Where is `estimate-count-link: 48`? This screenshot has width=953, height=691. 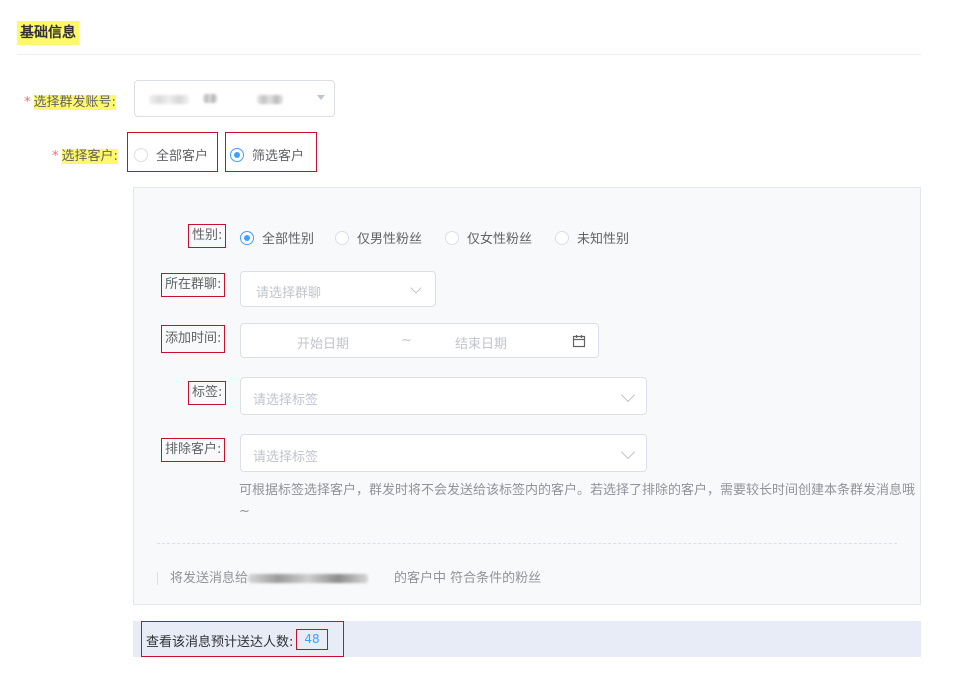 estimate-count-link: 48 is located at coordinates (312, 639).